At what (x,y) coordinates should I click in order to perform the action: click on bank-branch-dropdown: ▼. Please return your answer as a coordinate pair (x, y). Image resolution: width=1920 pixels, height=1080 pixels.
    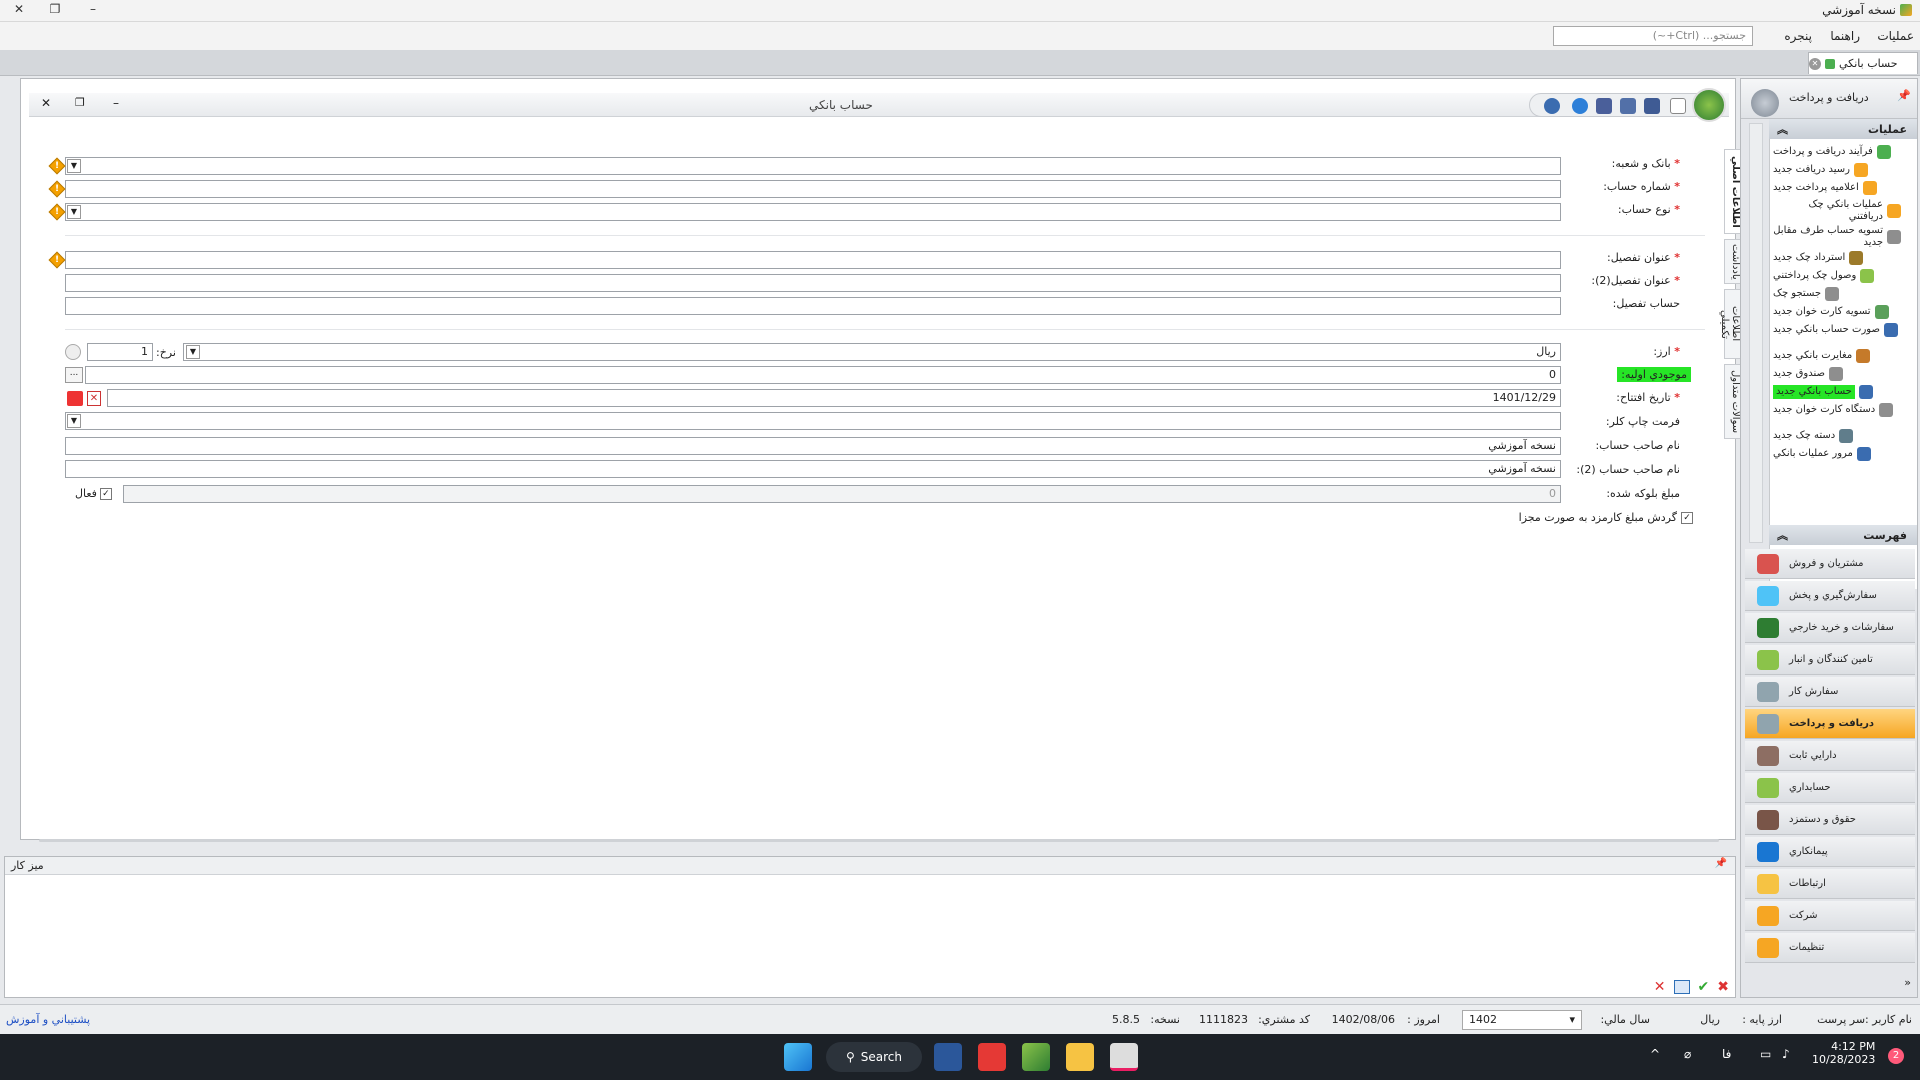
    Looking at the image, I should click on (74, 166).